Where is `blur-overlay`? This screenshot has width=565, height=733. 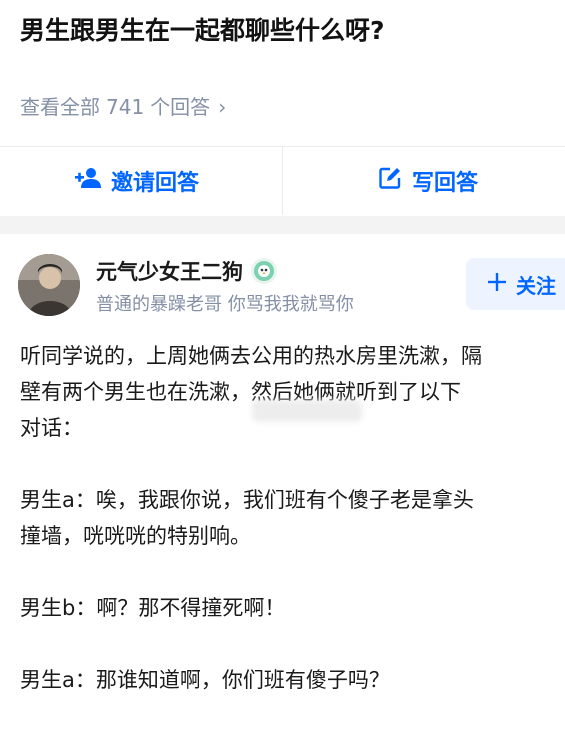 blur-overlay is located at coordinates (307, 411).